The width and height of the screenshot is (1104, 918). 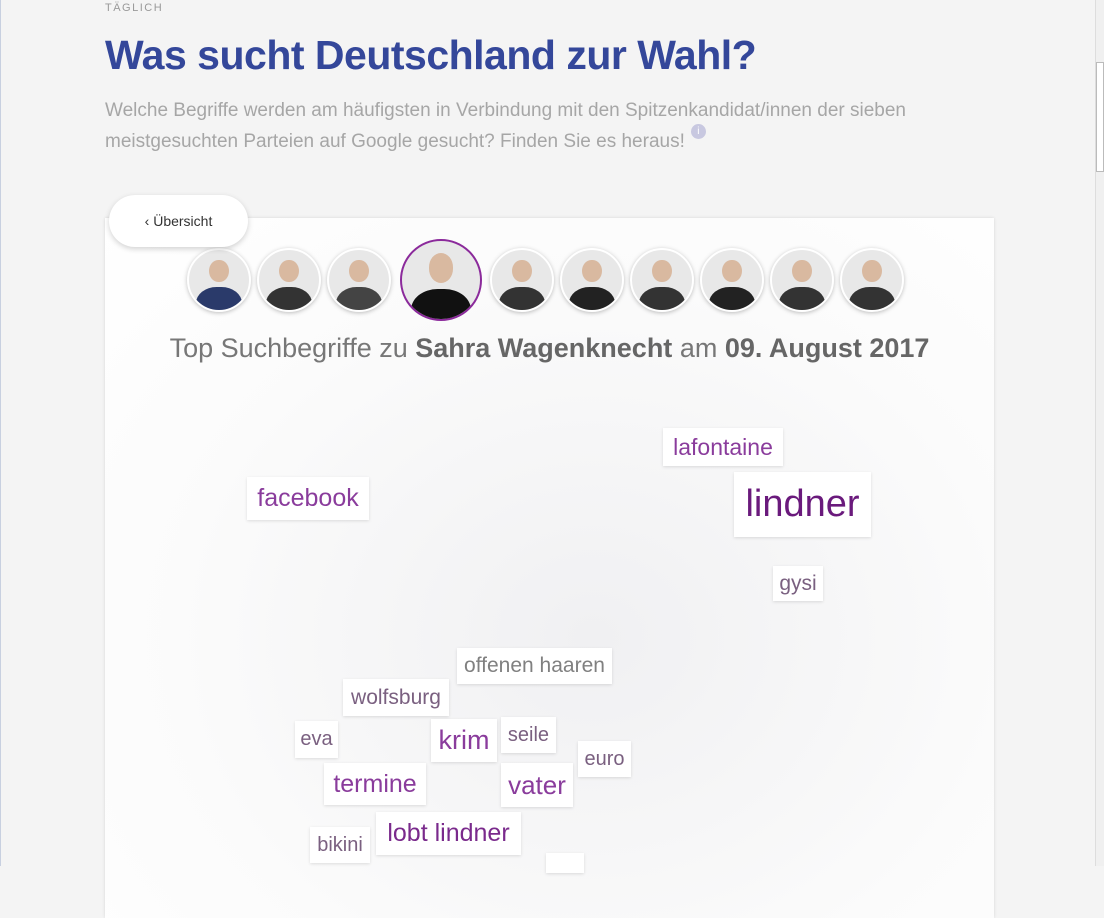 What do you see at coordinates (723, 447) in the screenshot?
I see `word-chip: lafontaine` at bounding box center [723, 447].